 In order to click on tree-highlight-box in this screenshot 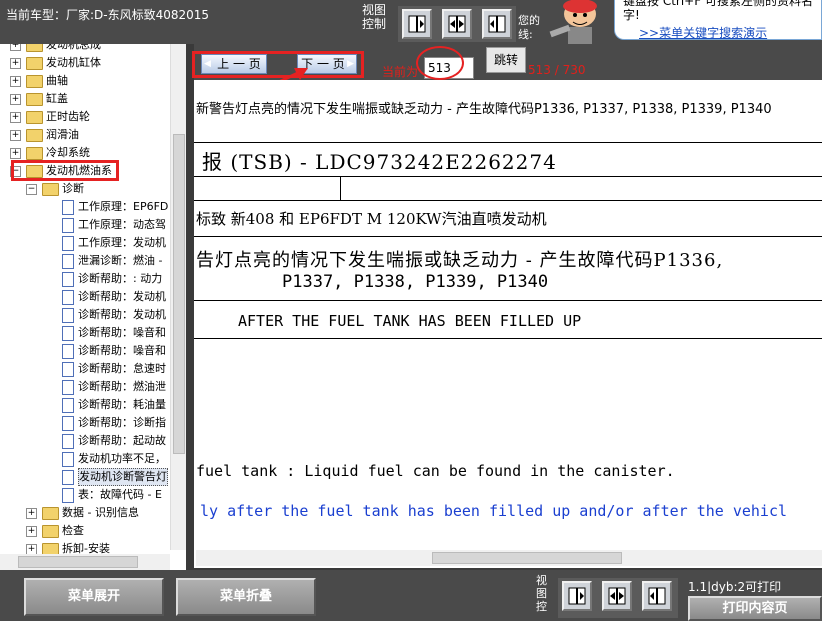, I will do `click(65, 170)`.